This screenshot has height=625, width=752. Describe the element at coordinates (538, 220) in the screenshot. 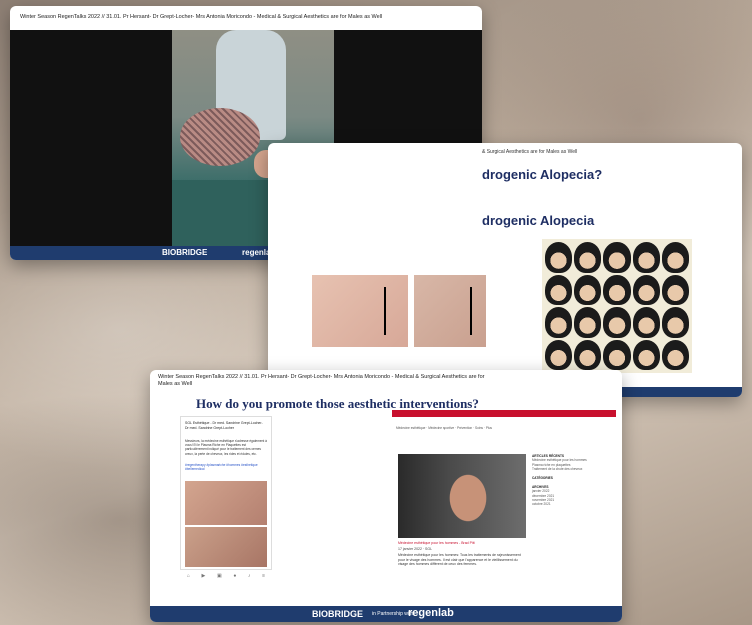

I see `slide-heading: drogenic Alopecia` at that location.